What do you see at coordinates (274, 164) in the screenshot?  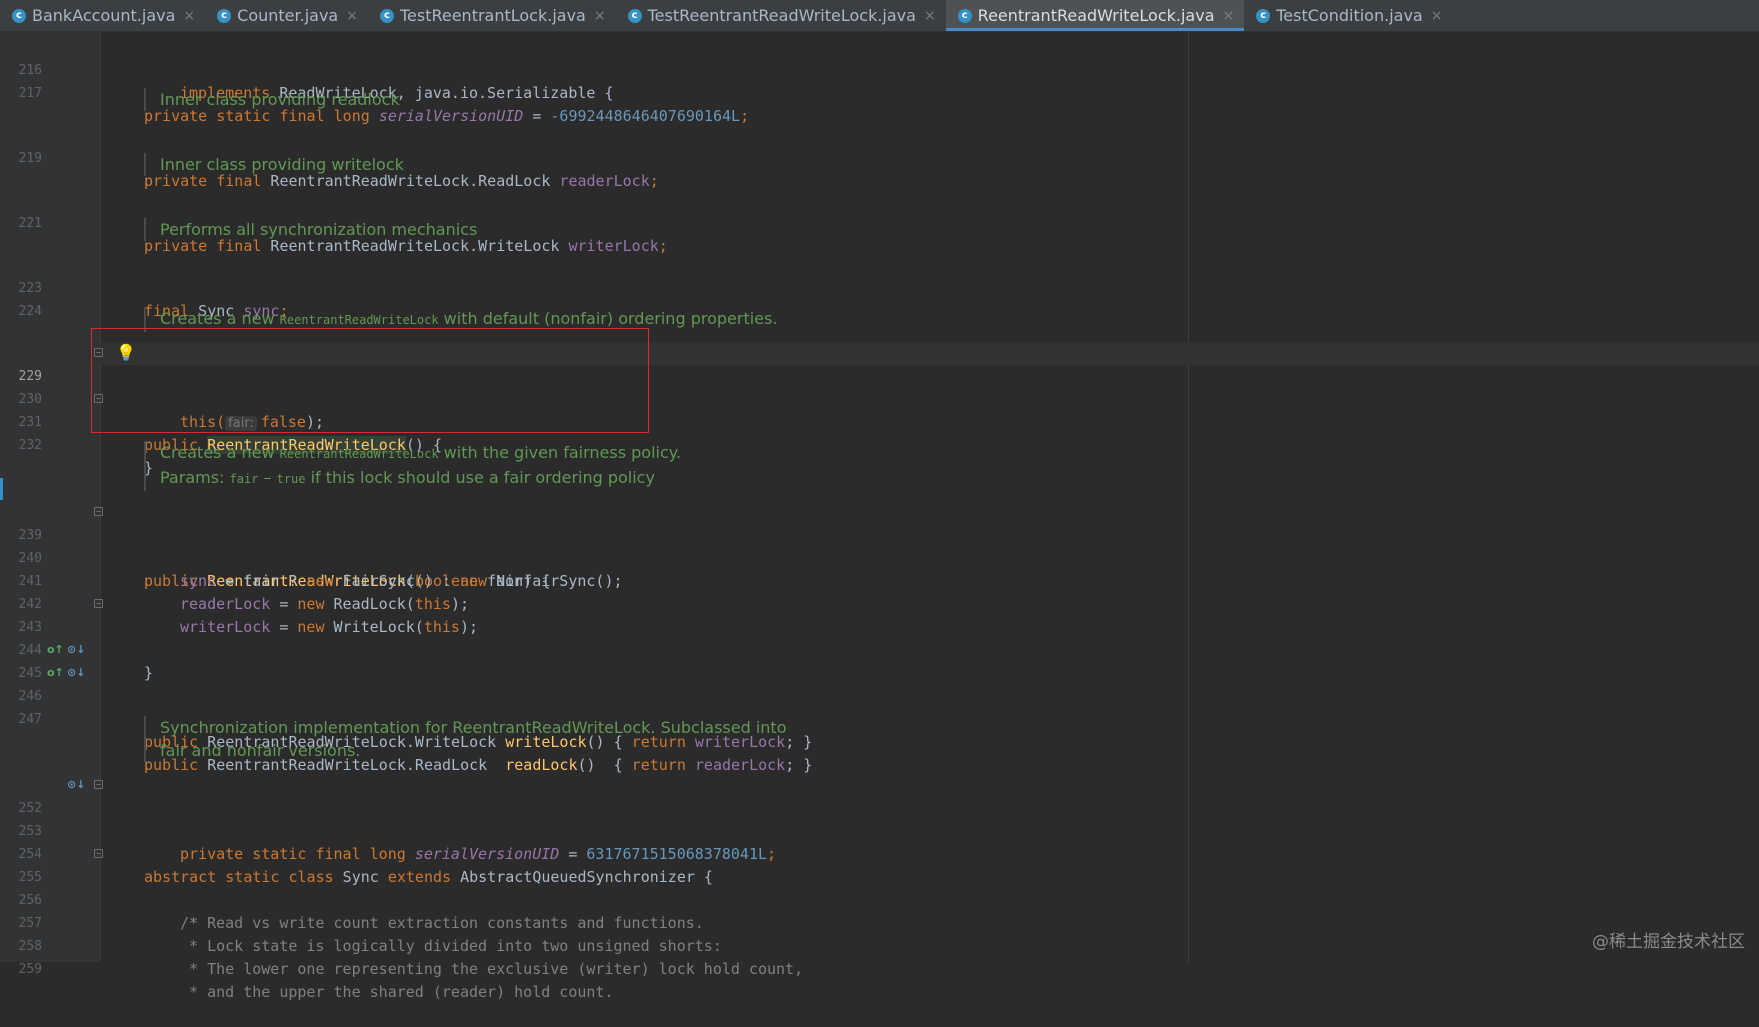 I see `doc-comment: Inner class providing writelock` at bounding box center [274, 164].